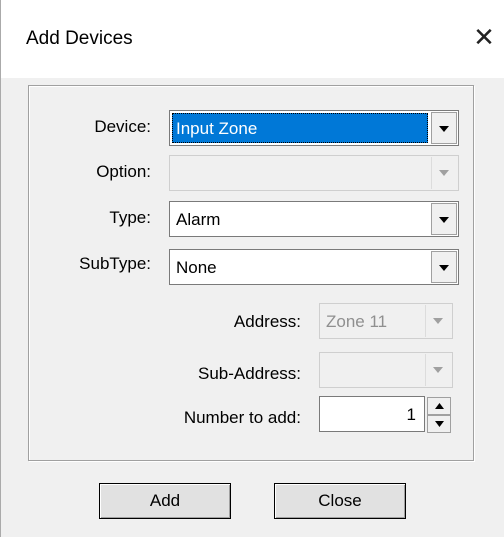 The width and height of the screenshot is (504, 537). I want to click on option-dropdown-button, so click(444, 173).